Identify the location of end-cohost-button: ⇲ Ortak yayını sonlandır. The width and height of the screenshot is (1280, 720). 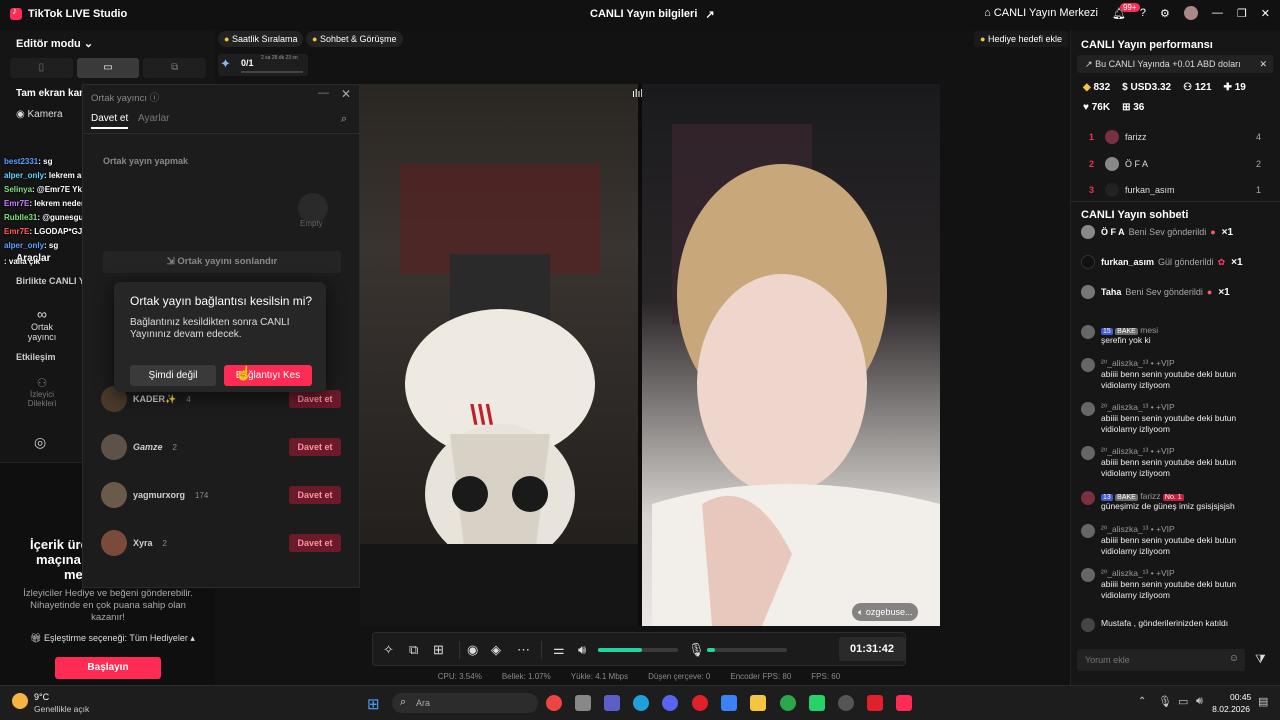
(222, 262).